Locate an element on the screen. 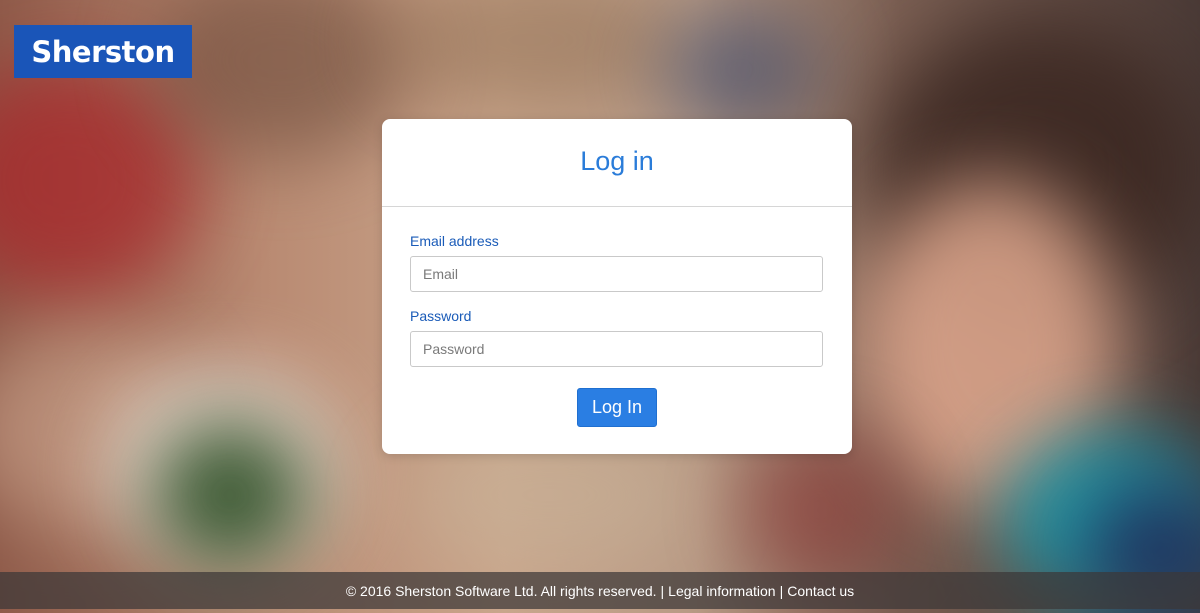 This screenshot has width=1200, height=613. login-title: Log in is located at coordinates (617, 161).